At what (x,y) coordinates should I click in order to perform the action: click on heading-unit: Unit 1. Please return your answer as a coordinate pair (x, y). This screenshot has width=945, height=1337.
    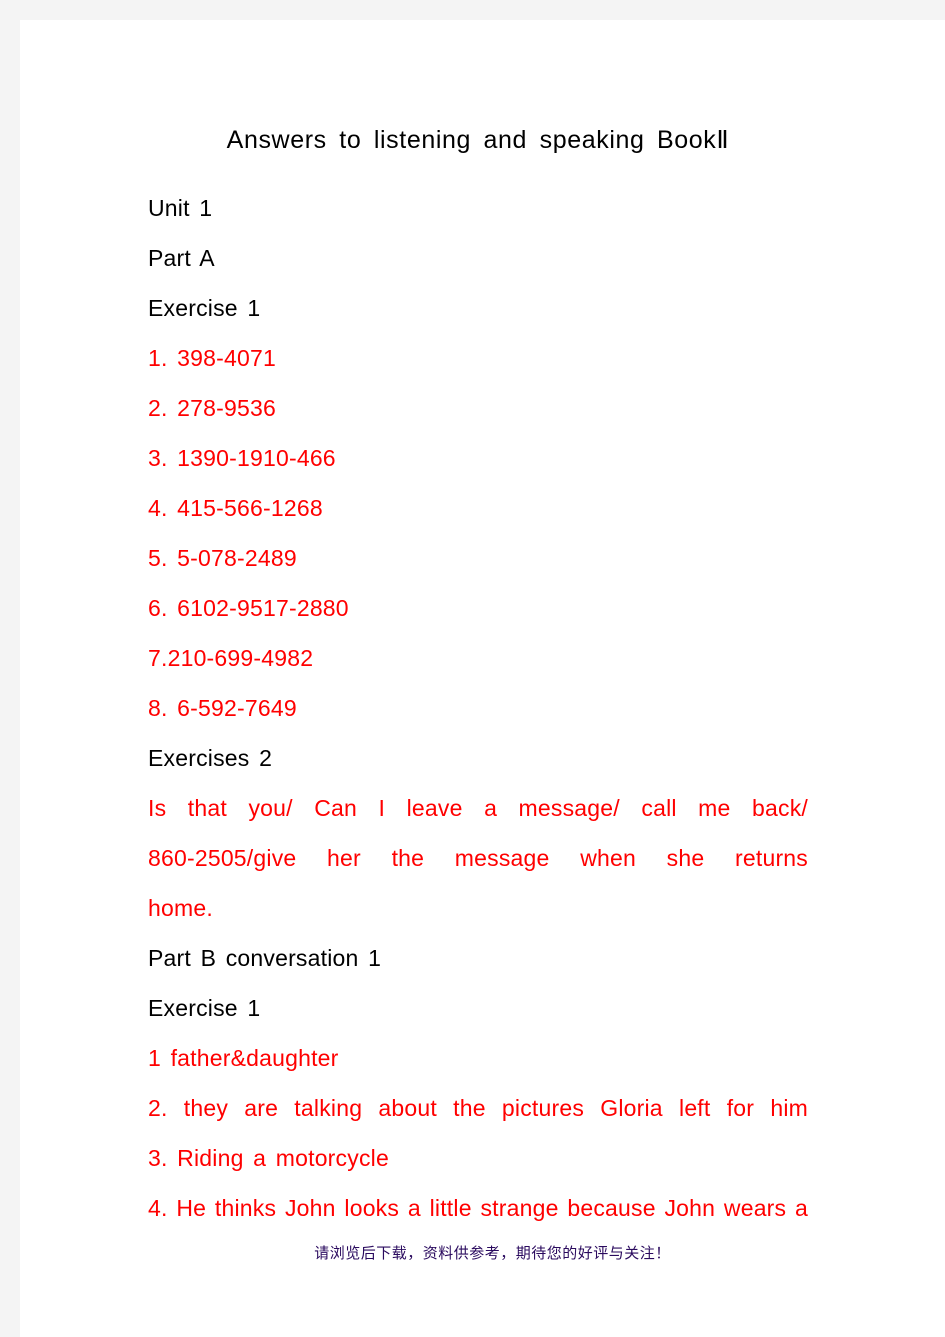
    Looking at the image, I should click on (180, 208).